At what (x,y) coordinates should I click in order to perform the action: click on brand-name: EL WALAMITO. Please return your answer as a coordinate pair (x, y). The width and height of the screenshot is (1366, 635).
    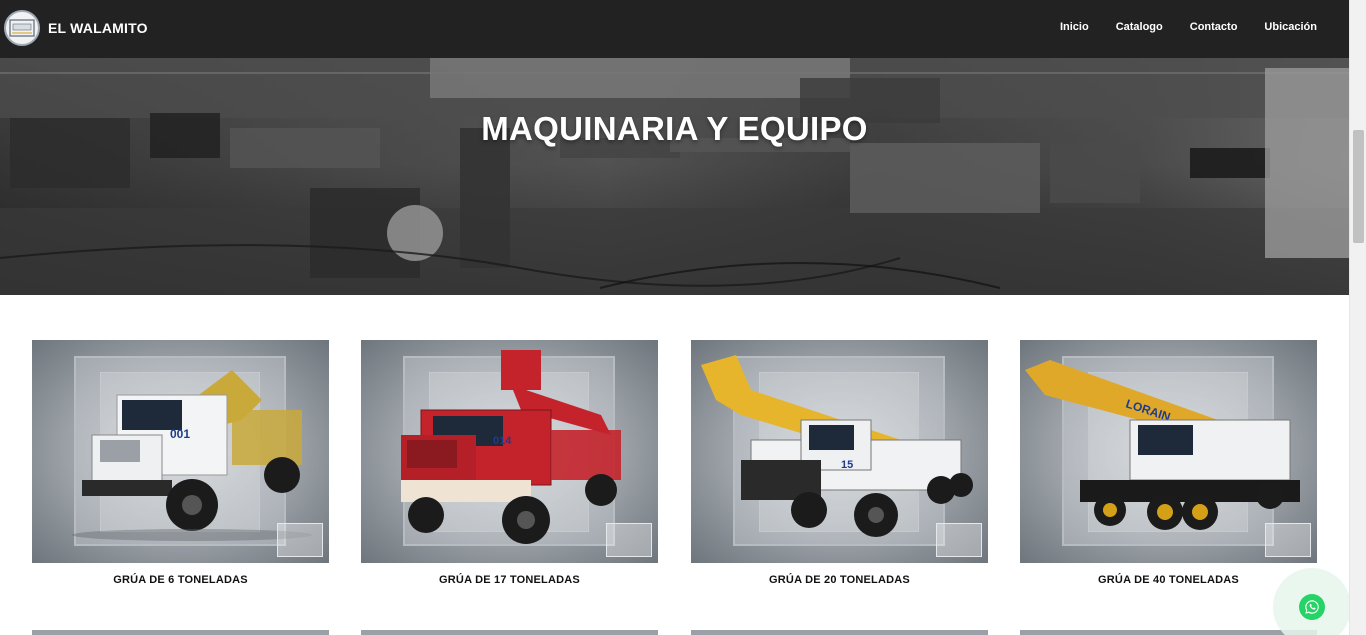
    Looking at the image, I should click on (98, 28).